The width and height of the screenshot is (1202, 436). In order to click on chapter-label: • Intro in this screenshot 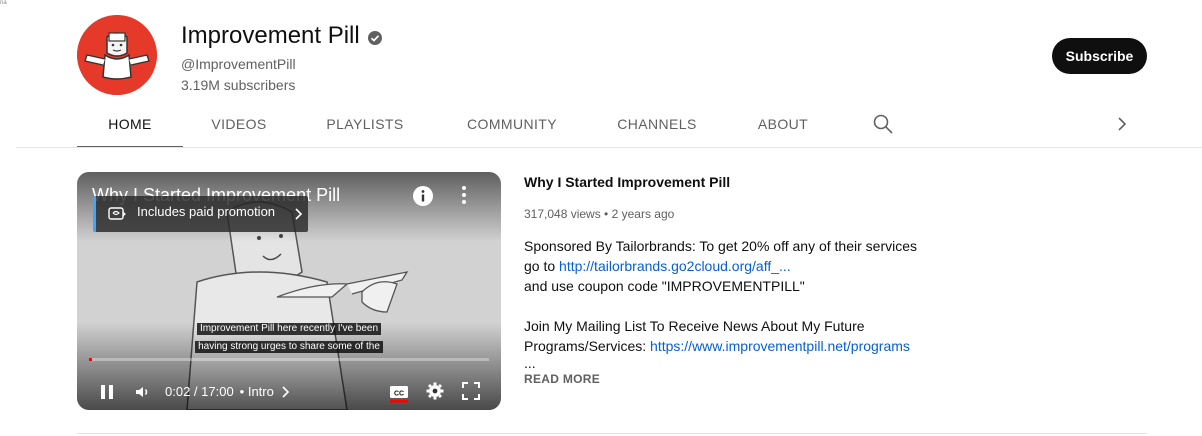, I will do `click(257, 392)`.